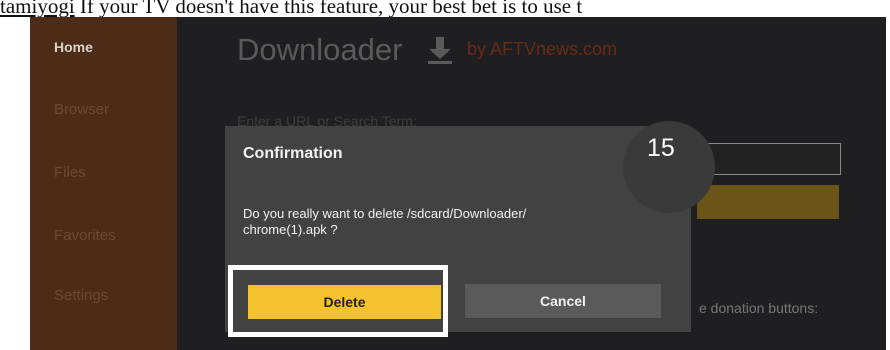  What do you see at coordinates (81, 109) in the screenshot?
I see `sidebar-item-browser: Browser` at bounding box center [81, 109].